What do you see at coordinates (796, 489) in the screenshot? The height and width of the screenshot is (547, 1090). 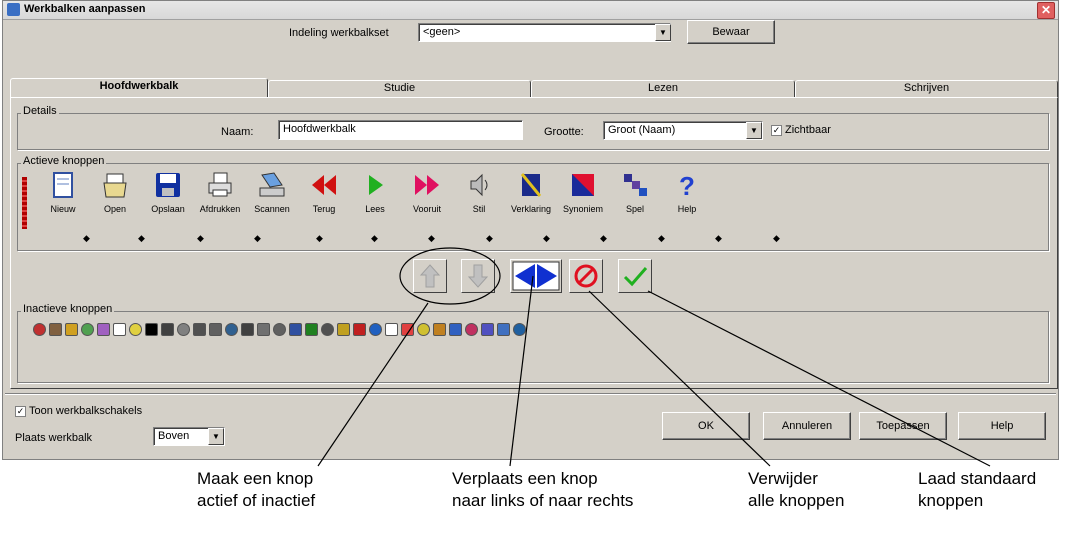 I see `annotation-remove-all: Verwijder alle knoppen` at bounding box center [796, 489].